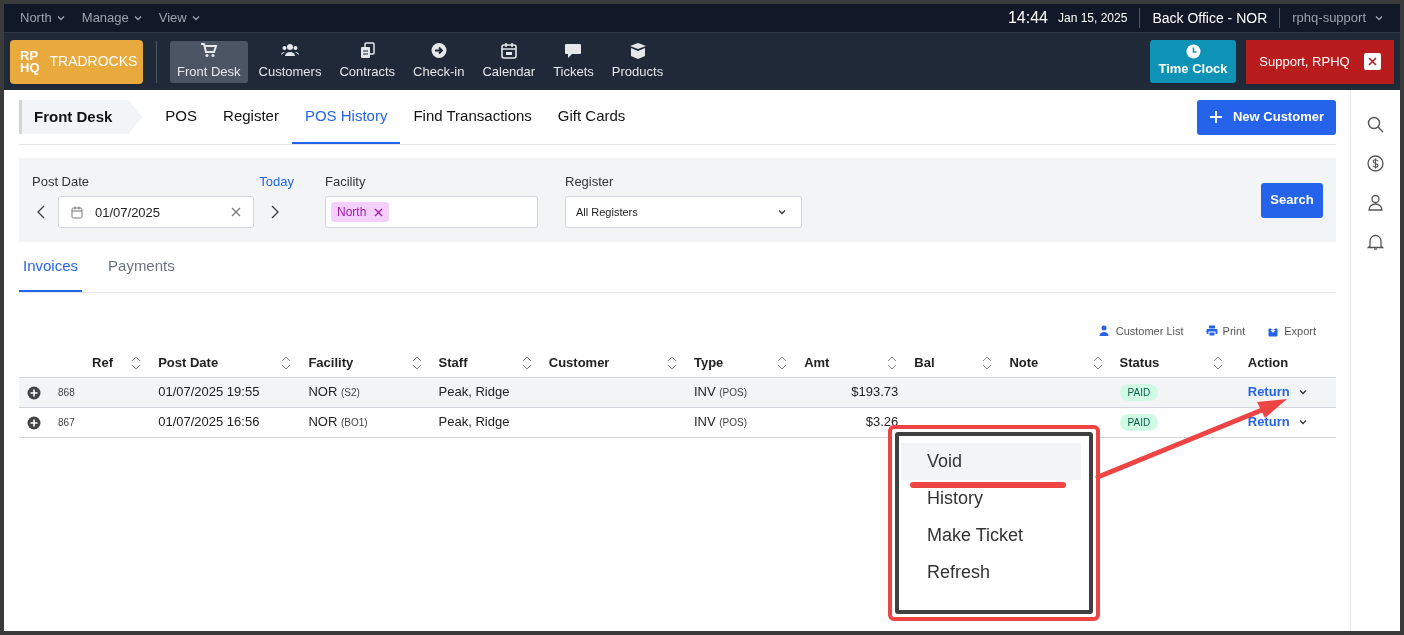 This screenshot has width=1404, height=635. I want to click on table-cell: $193.73, so click(875, 392).